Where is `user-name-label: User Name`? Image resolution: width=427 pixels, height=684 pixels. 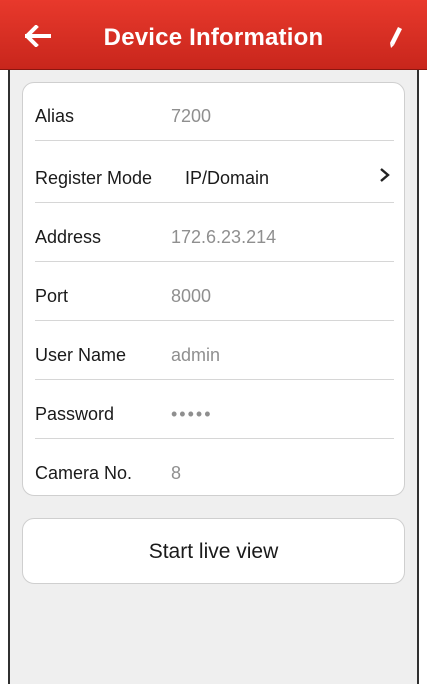
user-name-label: User Name is located at coordinates (81, 355).